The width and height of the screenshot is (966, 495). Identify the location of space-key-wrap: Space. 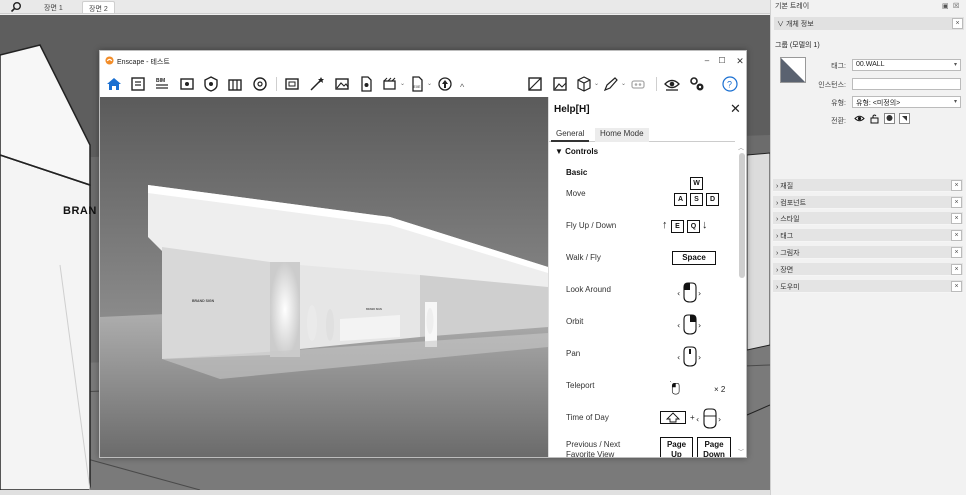
(697, 261).